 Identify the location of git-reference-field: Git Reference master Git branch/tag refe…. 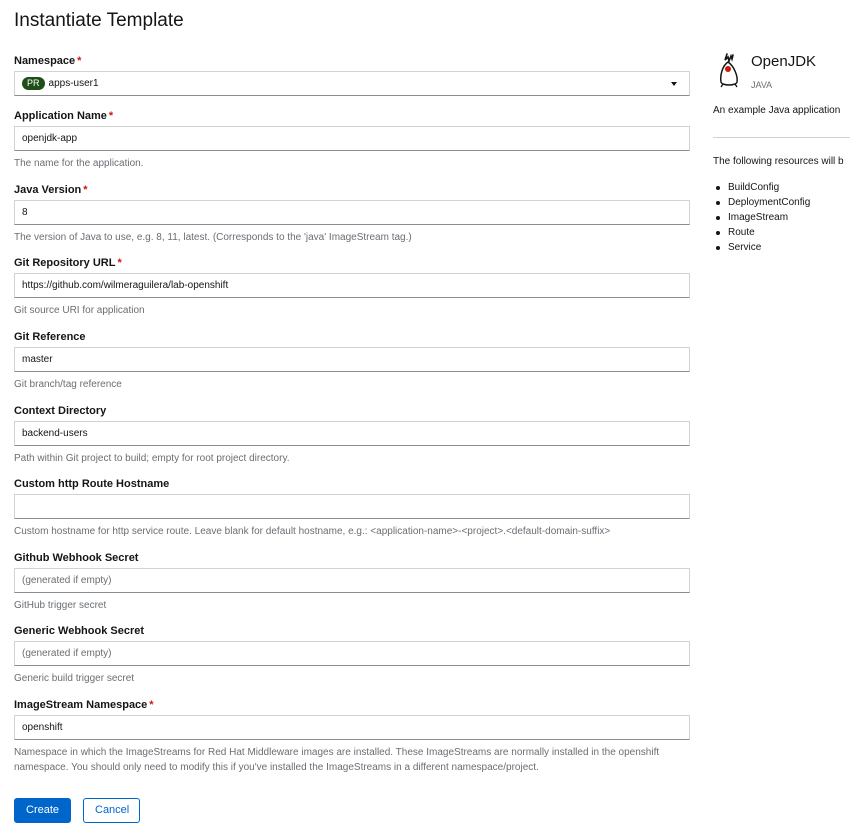
(352, 360).